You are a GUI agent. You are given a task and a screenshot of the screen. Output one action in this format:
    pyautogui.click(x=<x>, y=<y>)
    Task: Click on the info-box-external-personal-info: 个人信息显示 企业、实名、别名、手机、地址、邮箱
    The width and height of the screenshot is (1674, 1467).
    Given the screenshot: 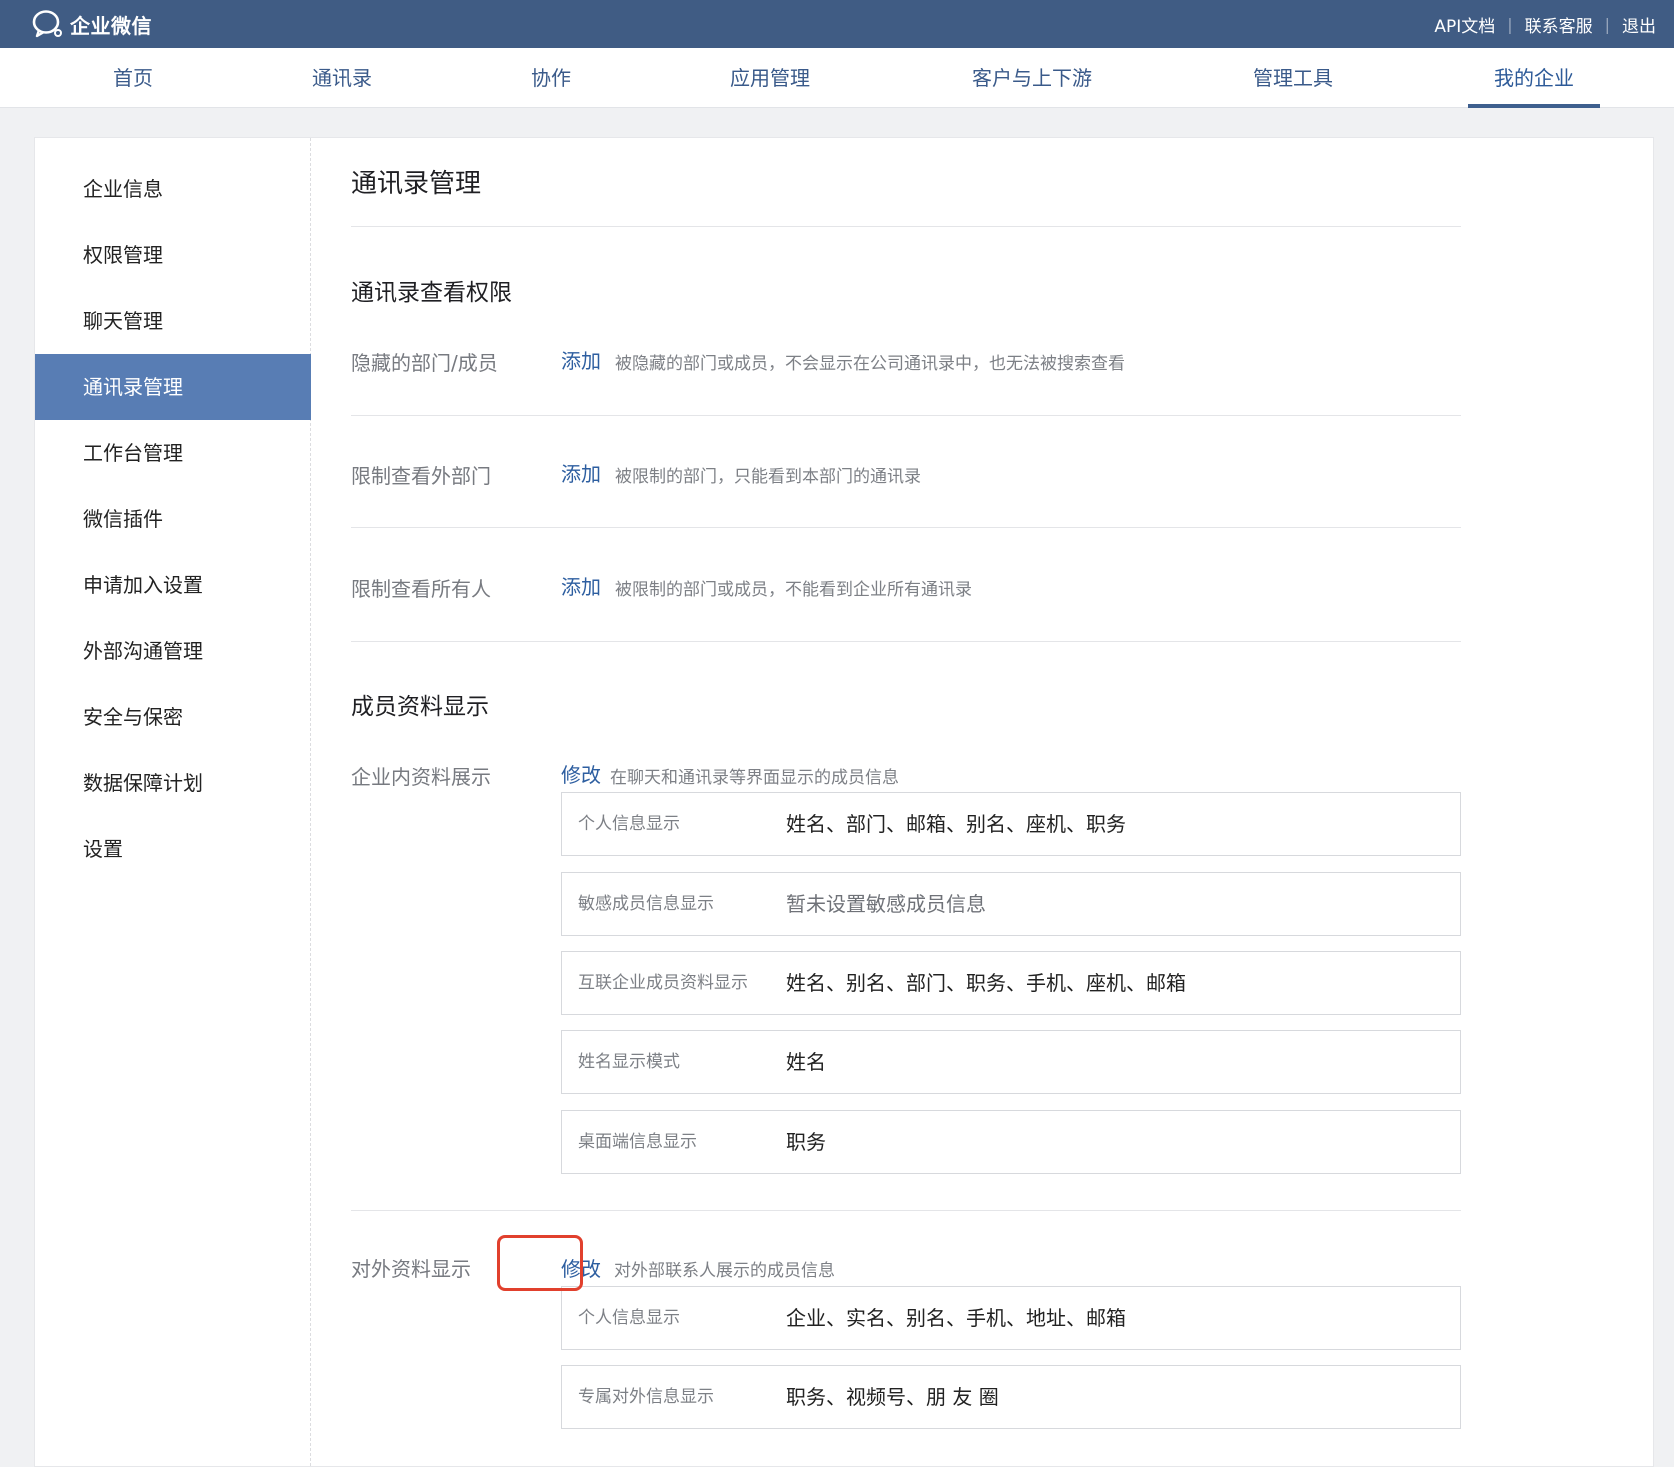 What is the action you would take?
    pyautogui.click(x=1011, y=1318)
    